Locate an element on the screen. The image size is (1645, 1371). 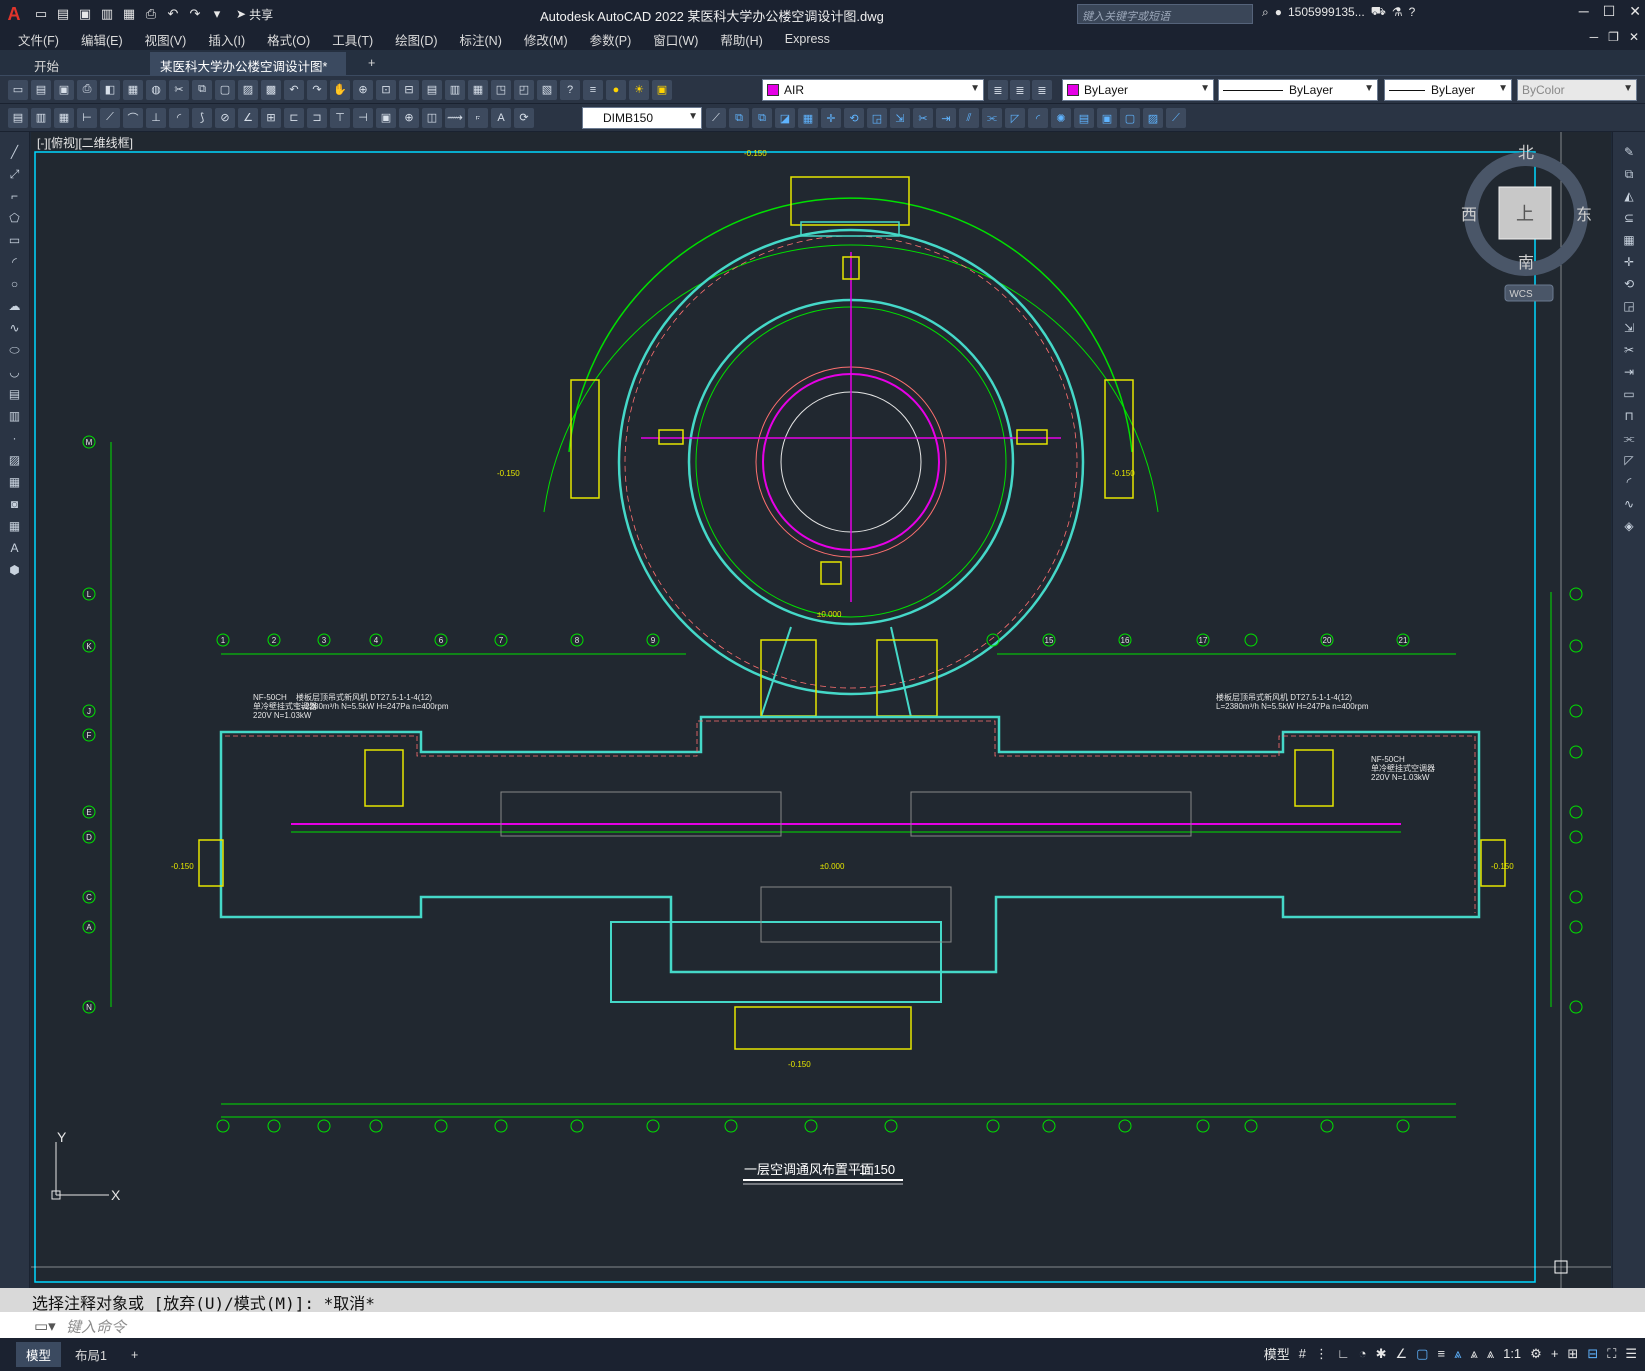
clean-screen-icon: ⛶ is located at coordinates (1611, 1354).